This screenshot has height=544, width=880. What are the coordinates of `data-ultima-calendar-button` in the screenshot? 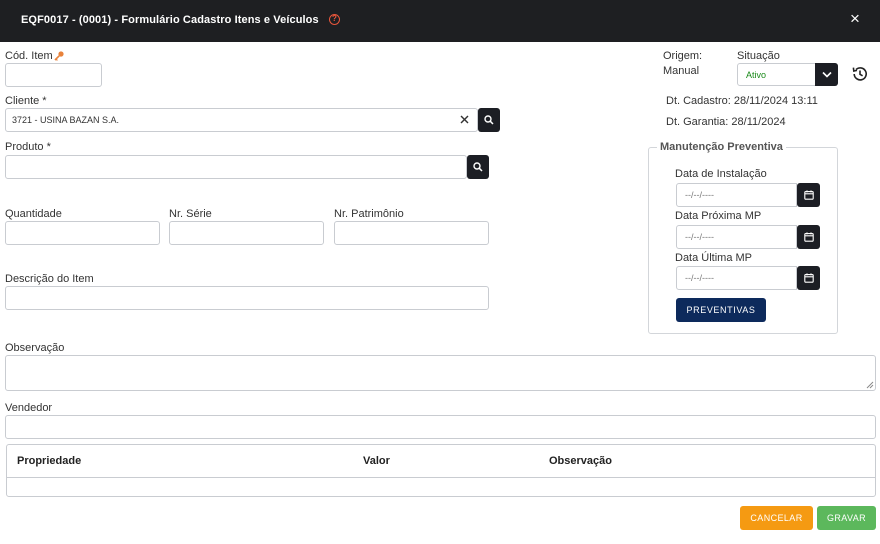 It's located at (808, 278).